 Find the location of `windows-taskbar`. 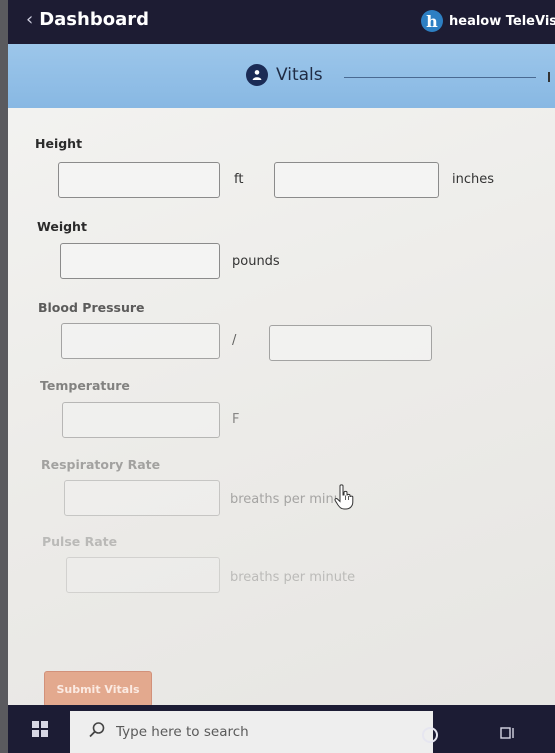

windows-taskbar is located at coordinates (281, 729).